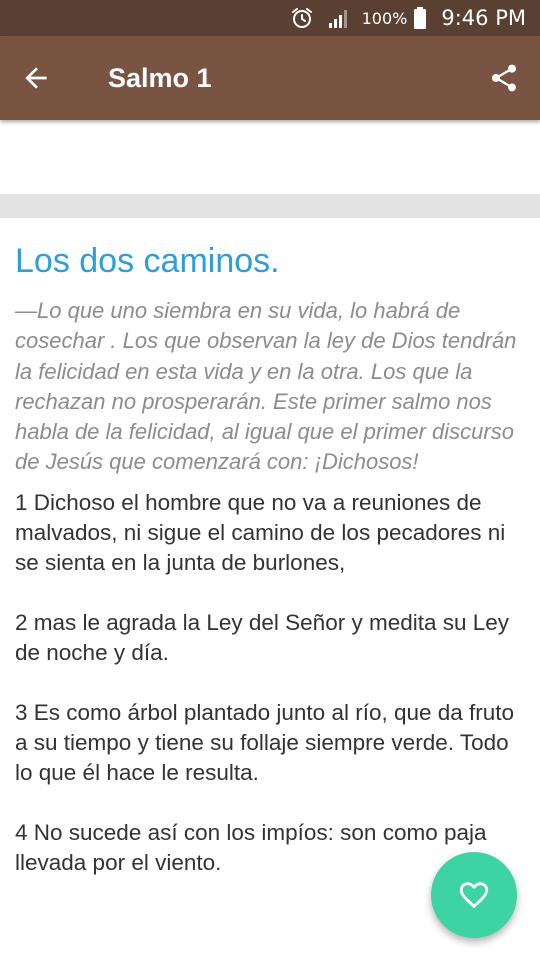 The image size is (540, 960). I want to click on status-time: 9:46 PM, so click(483, 18).